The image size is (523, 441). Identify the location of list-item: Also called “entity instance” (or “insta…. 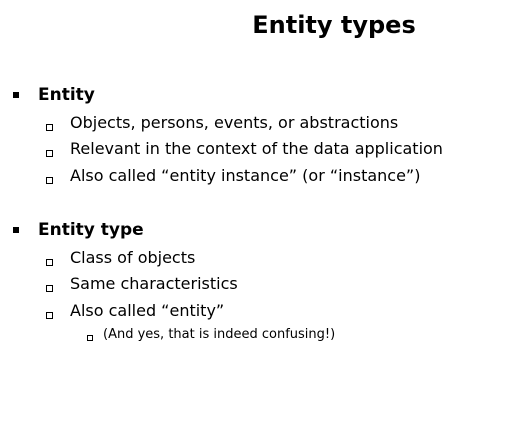
(245, 175).